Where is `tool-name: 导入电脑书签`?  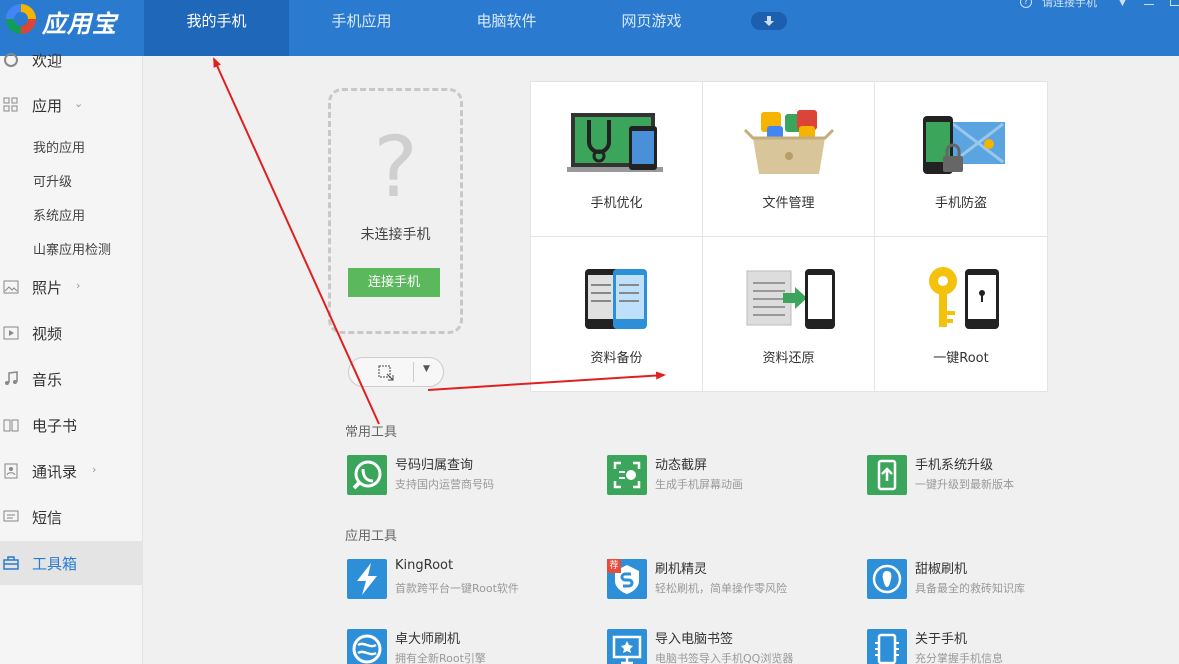
tool-name: 导入电脑书签 is located at coordinates (694, 639).